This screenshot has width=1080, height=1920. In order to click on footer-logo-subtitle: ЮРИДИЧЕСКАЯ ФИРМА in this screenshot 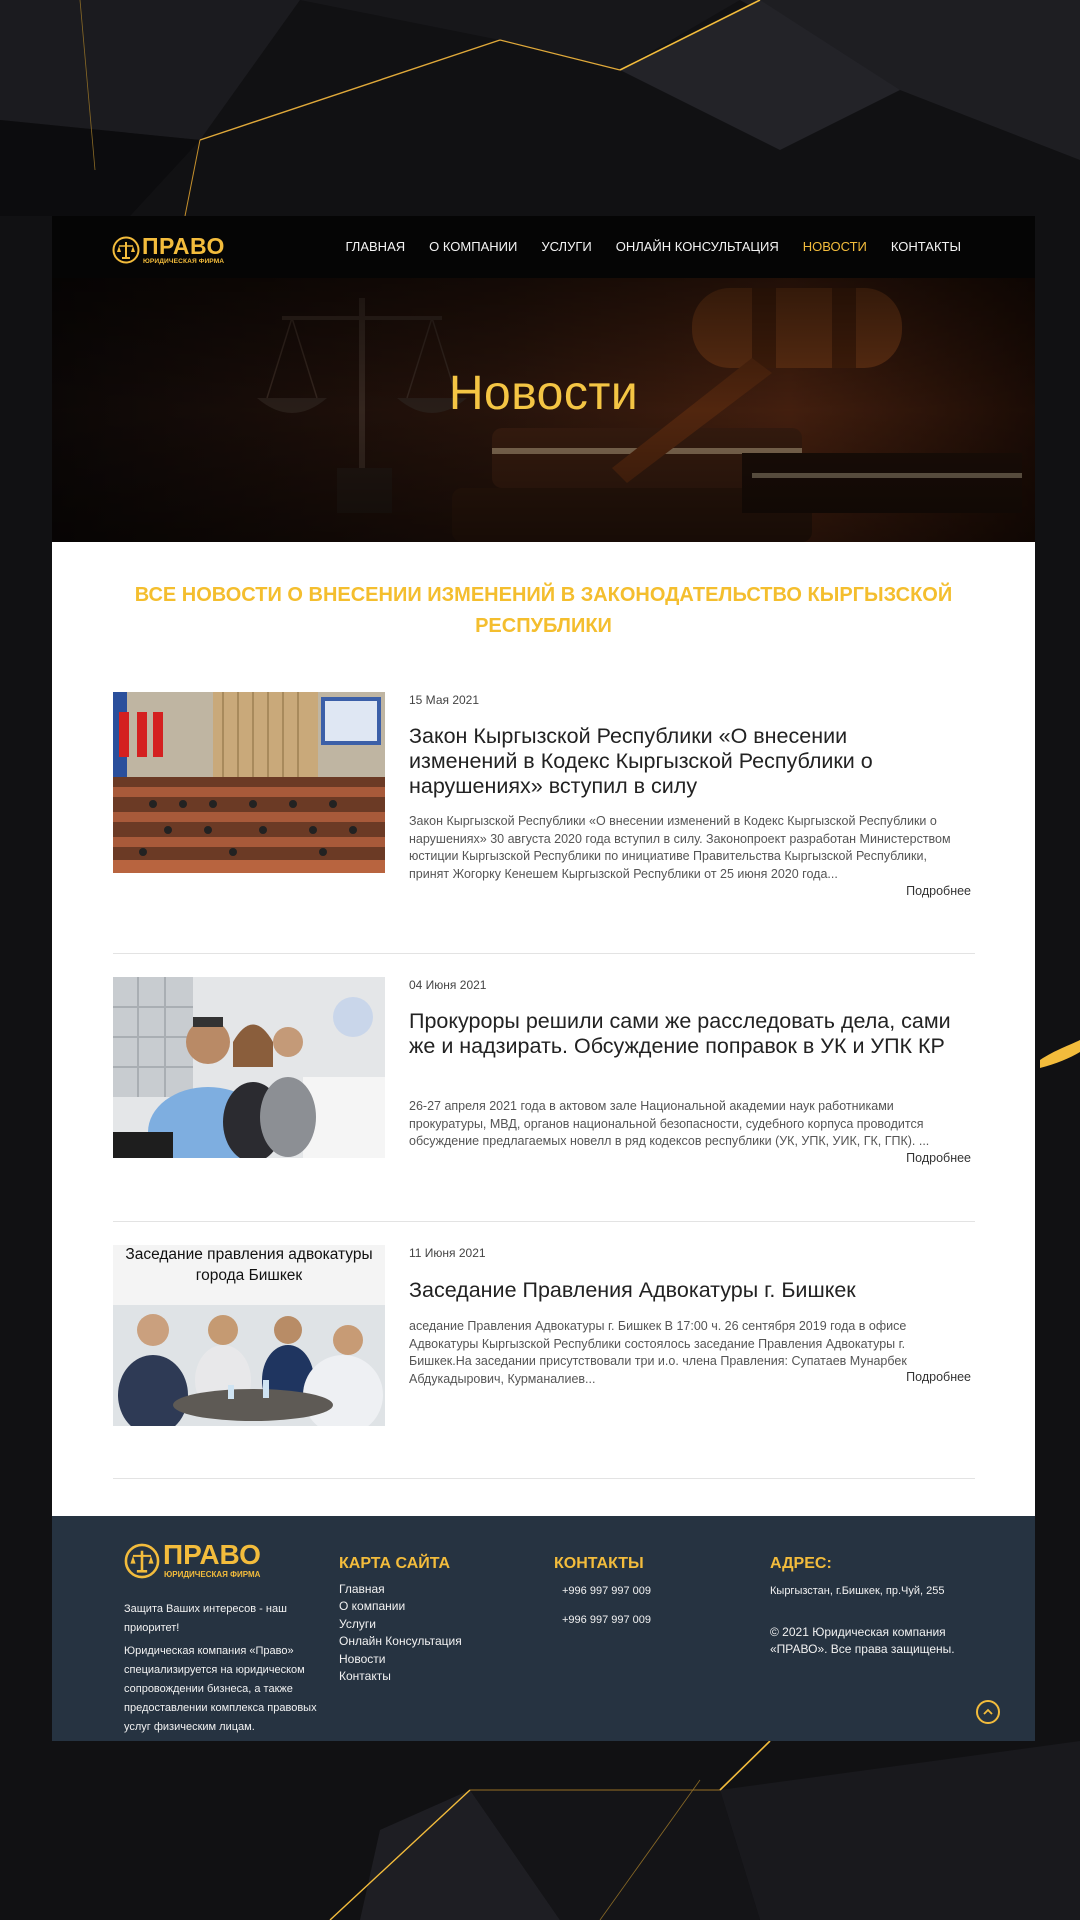, I will do `click(212, 1574)`.